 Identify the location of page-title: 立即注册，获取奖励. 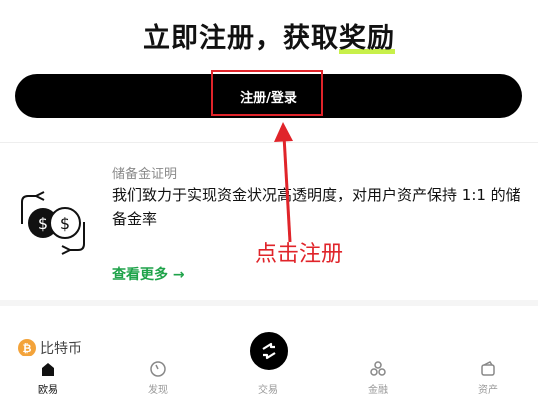
(269, 35).